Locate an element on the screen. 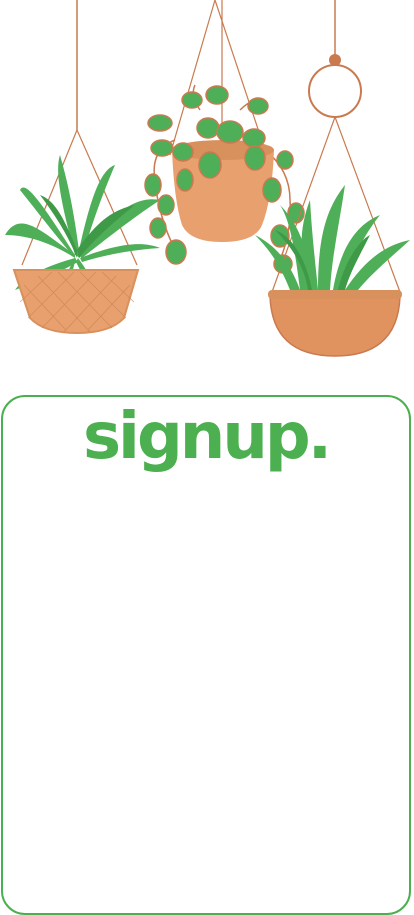 This screenshot has height=915, width=414. right-planter is located at coordinates (332, 178).